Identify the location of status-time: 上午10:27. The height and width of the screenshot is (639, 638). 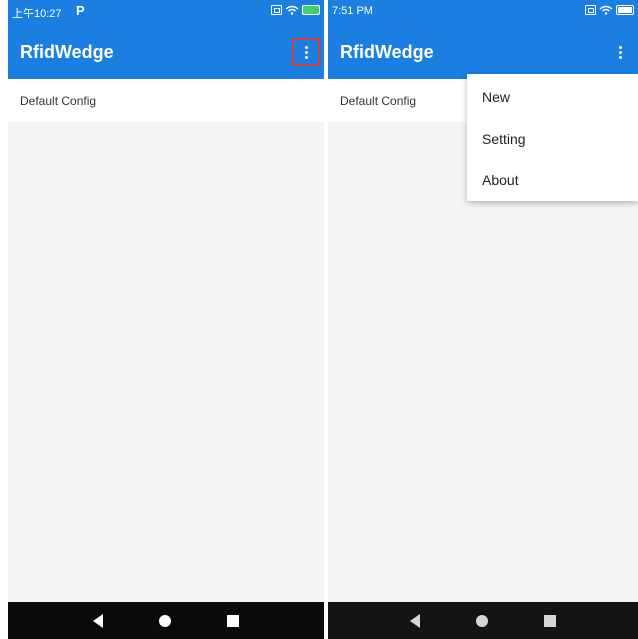
(37, 14).